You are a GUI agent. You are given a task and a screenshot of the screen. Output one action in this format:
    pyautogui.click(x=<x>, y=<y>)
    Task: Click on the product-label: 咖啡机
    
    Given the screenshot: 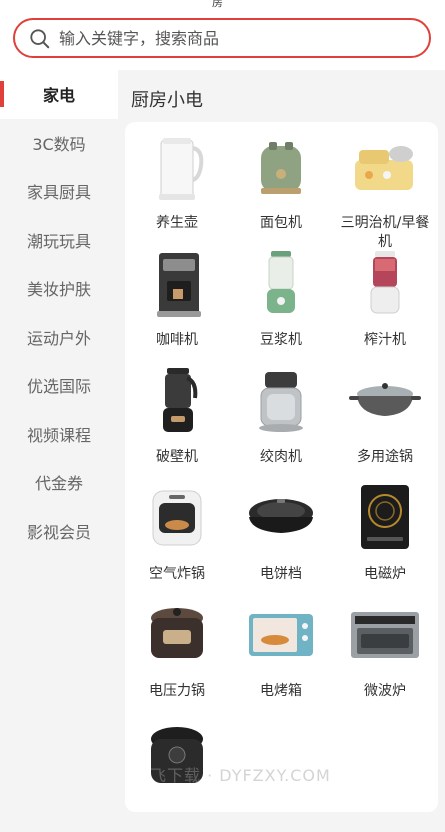 What is the action you would take?
    pyautogui.click(x=177, y=340)
    